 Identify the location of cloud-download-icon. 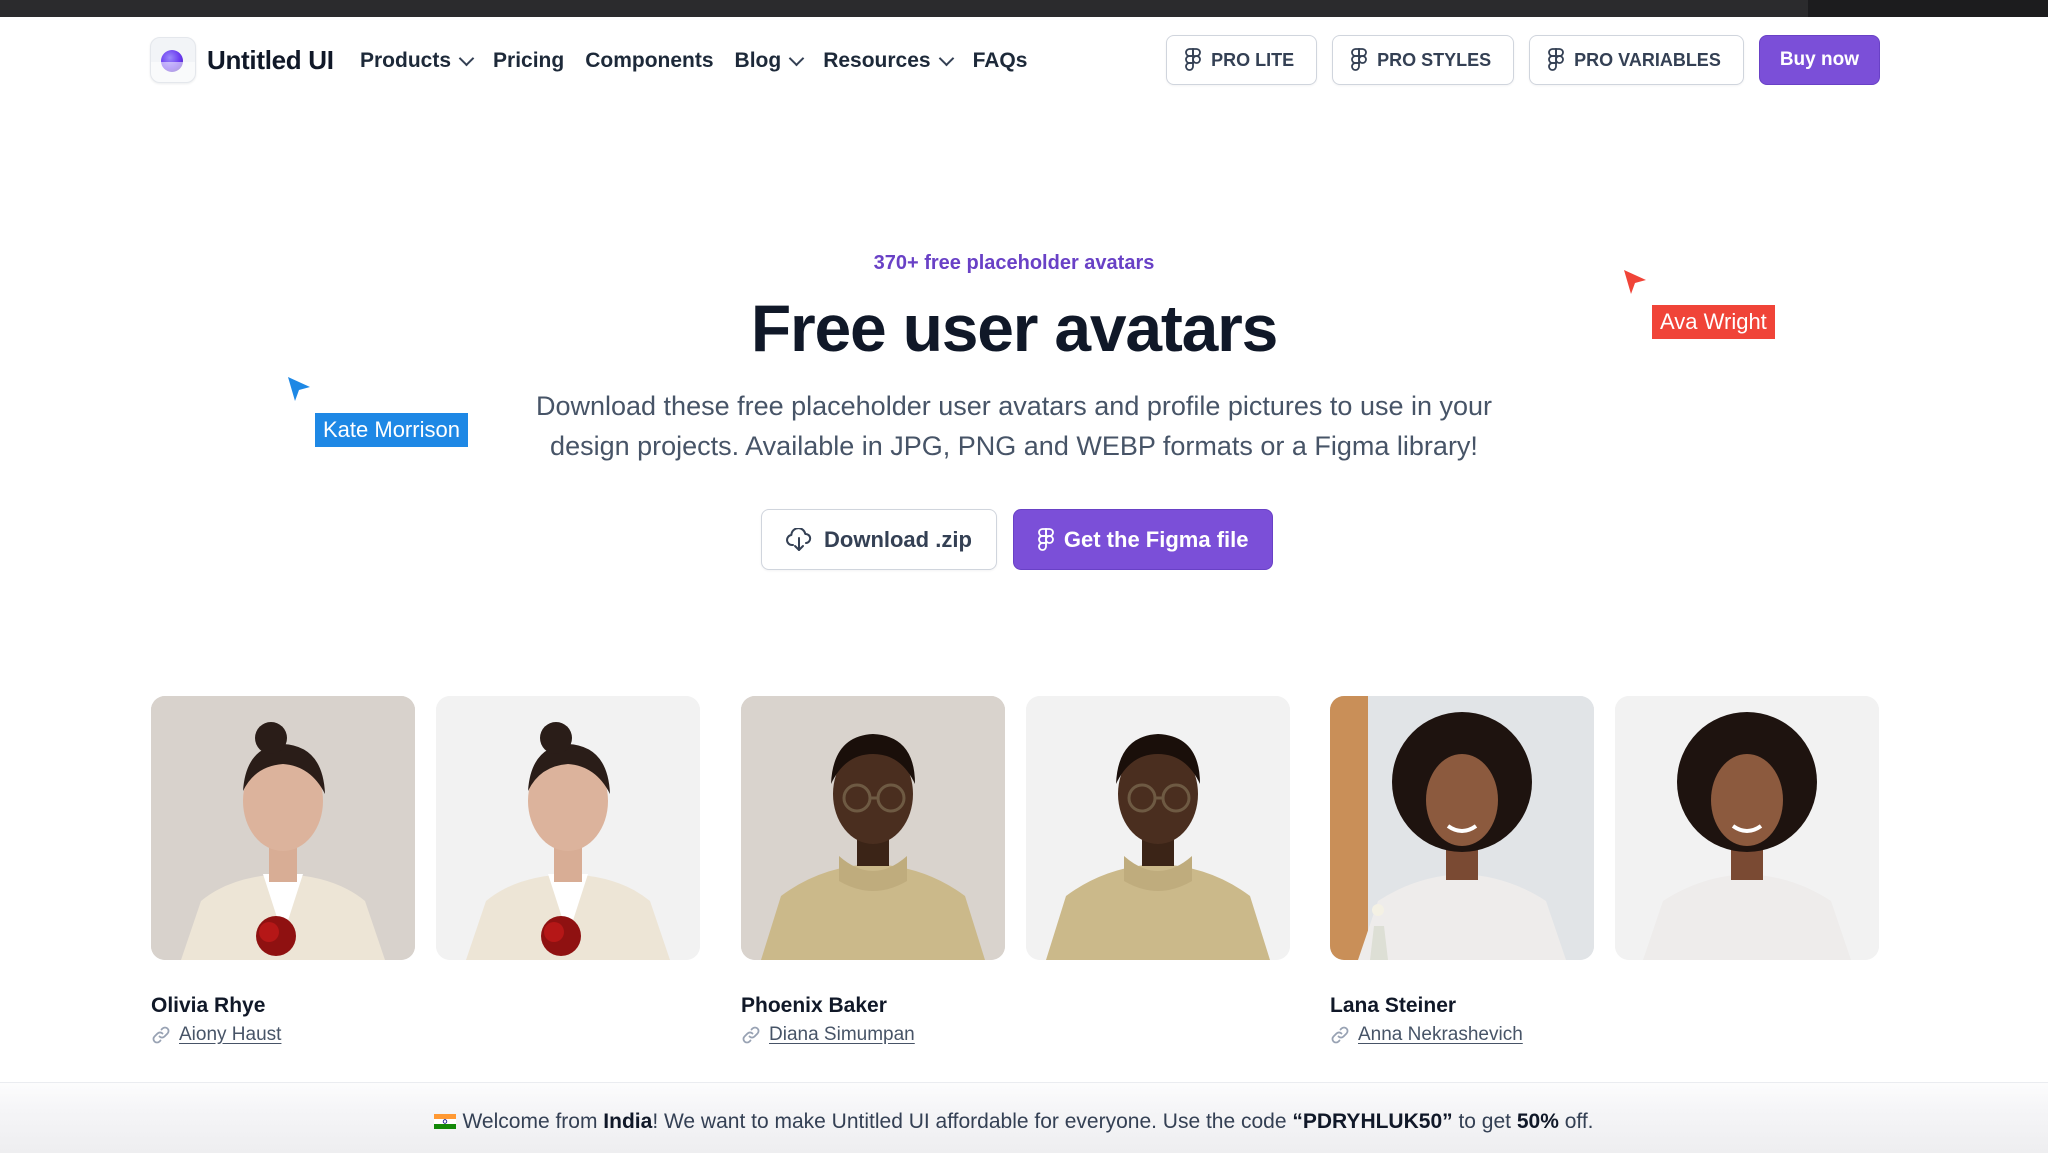
(799, 539).